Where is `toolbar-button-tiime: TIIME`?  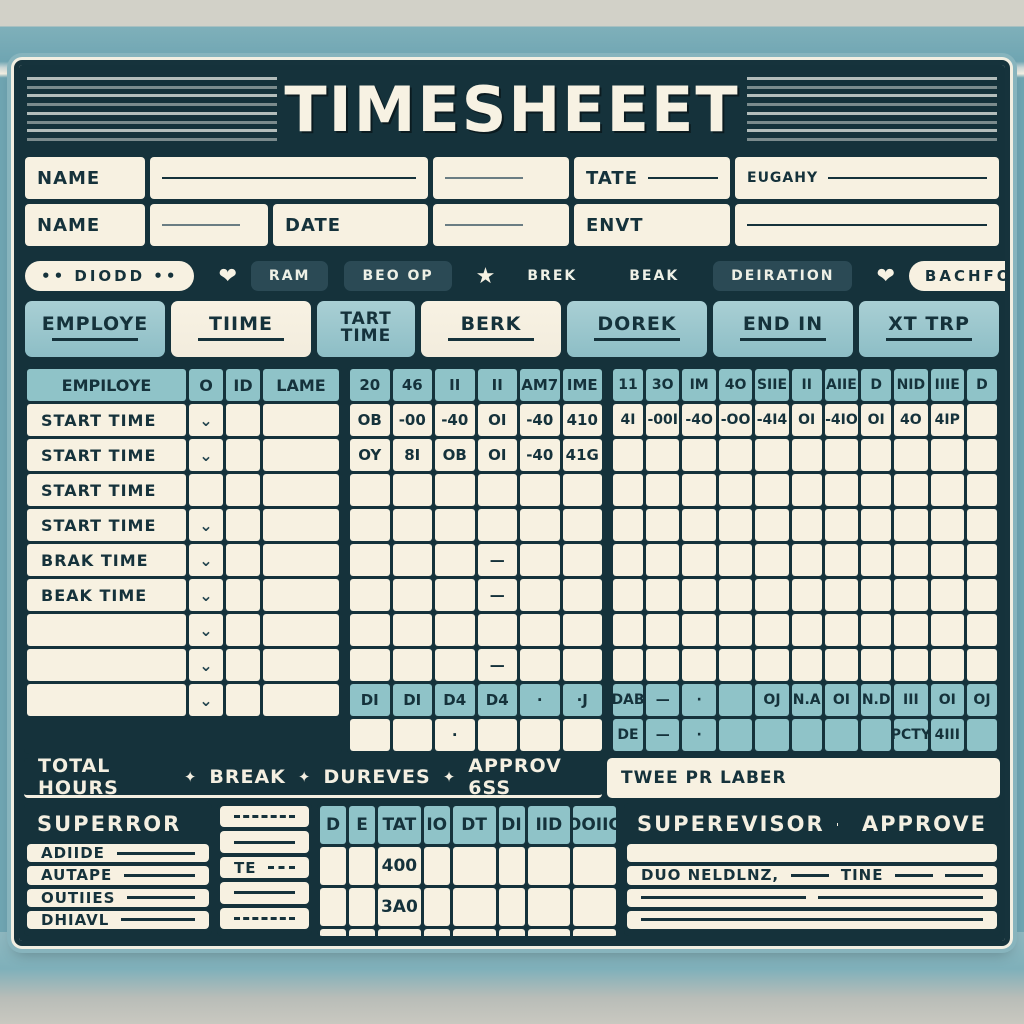 toolbar-button-tiime: TIIME is located at coordinates (241, 329).